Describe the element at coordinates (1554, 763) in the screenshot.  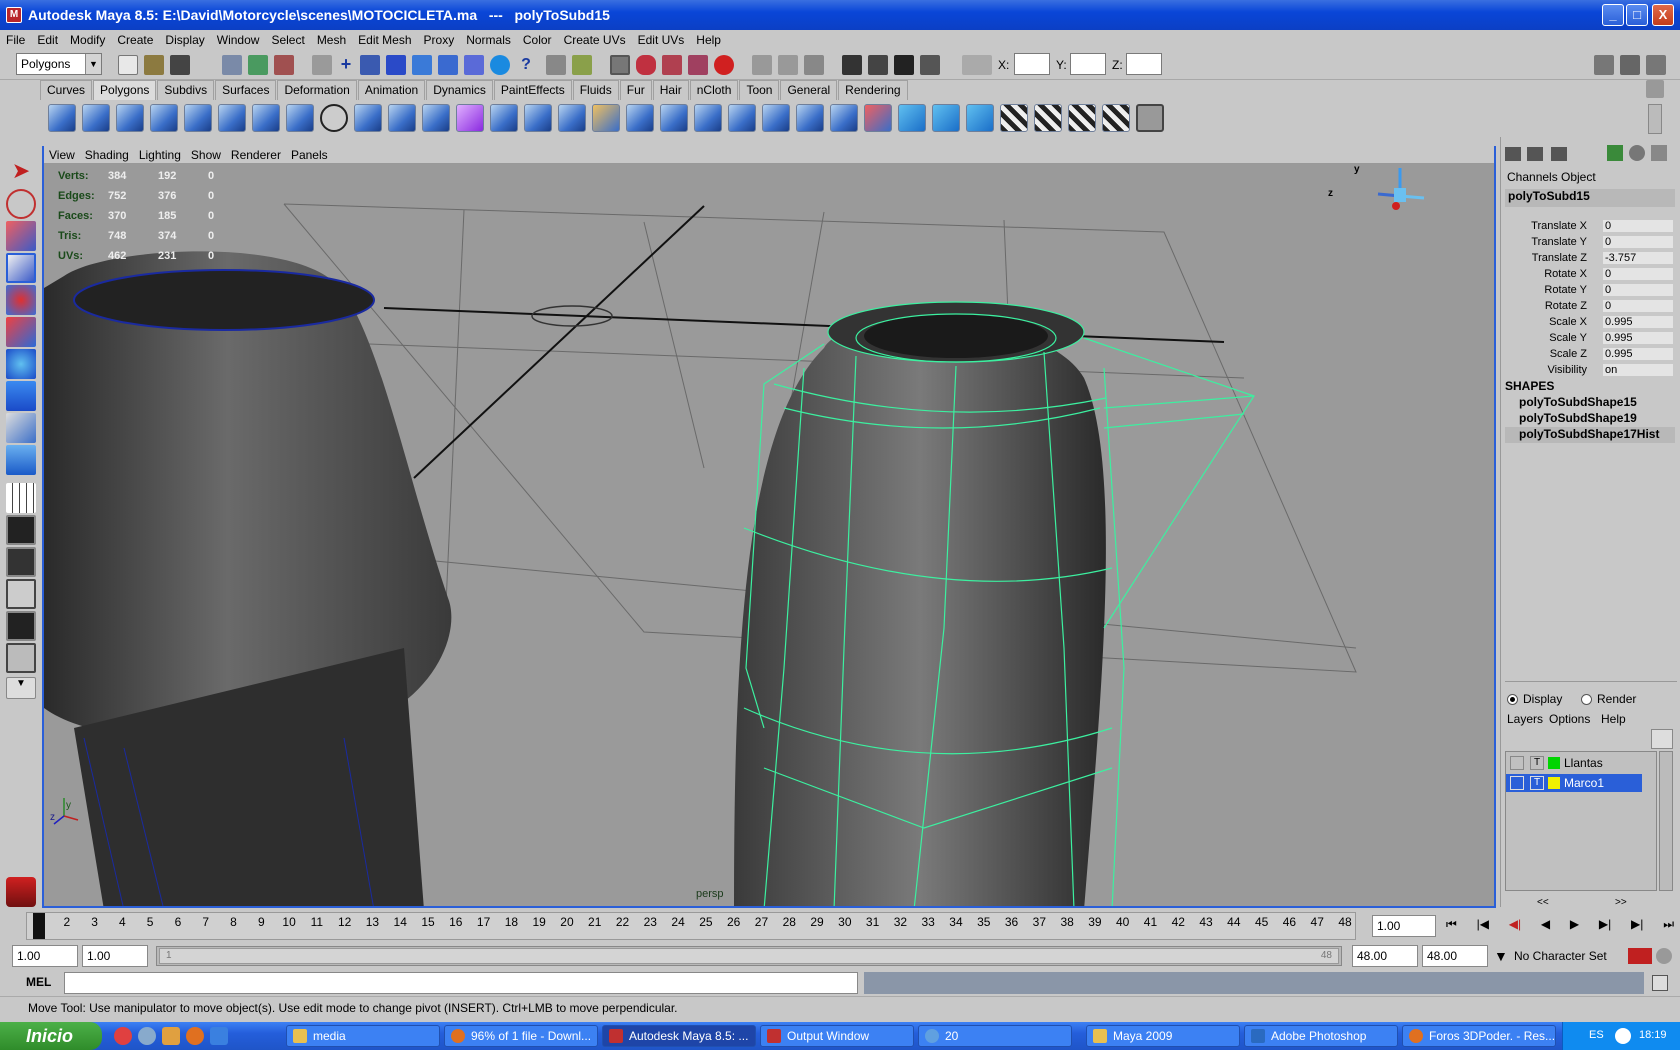
I see `layer-color-swatch` at that location.